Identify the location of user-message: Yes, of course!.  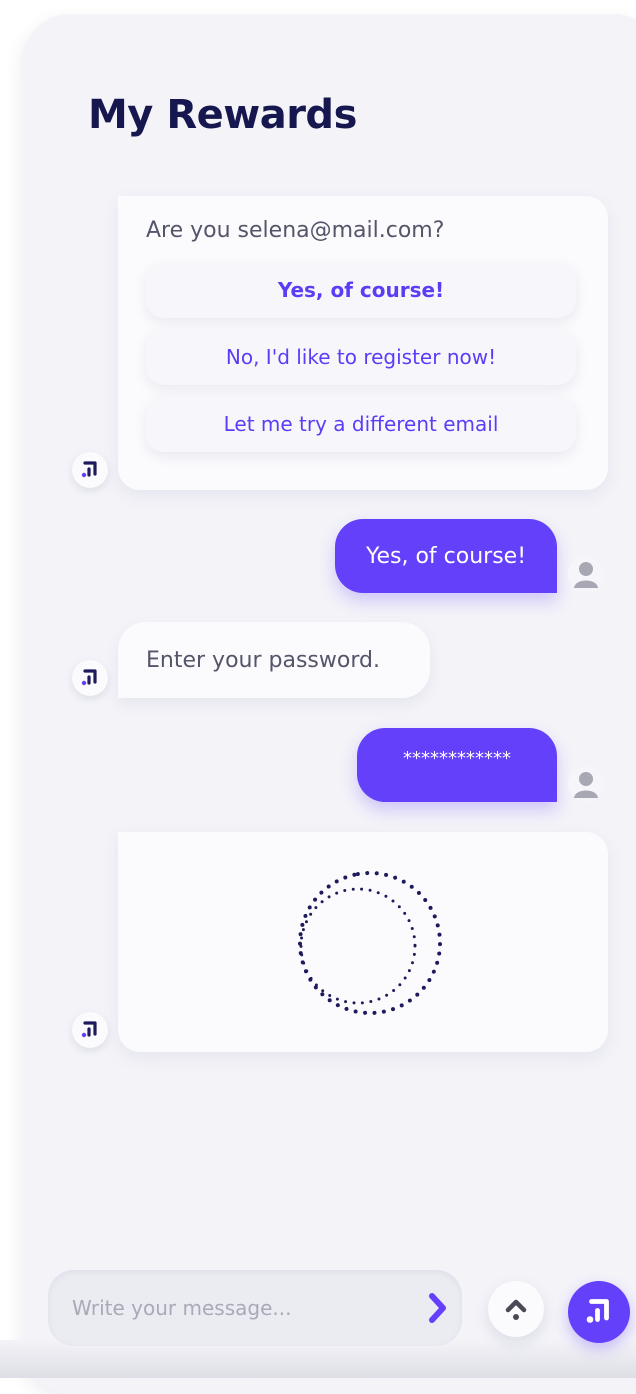
(446, 556).